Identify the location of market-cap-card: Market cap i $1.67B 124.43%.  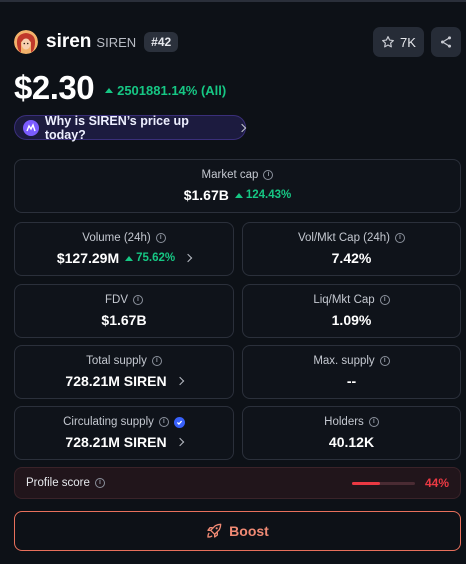
(237, 186).